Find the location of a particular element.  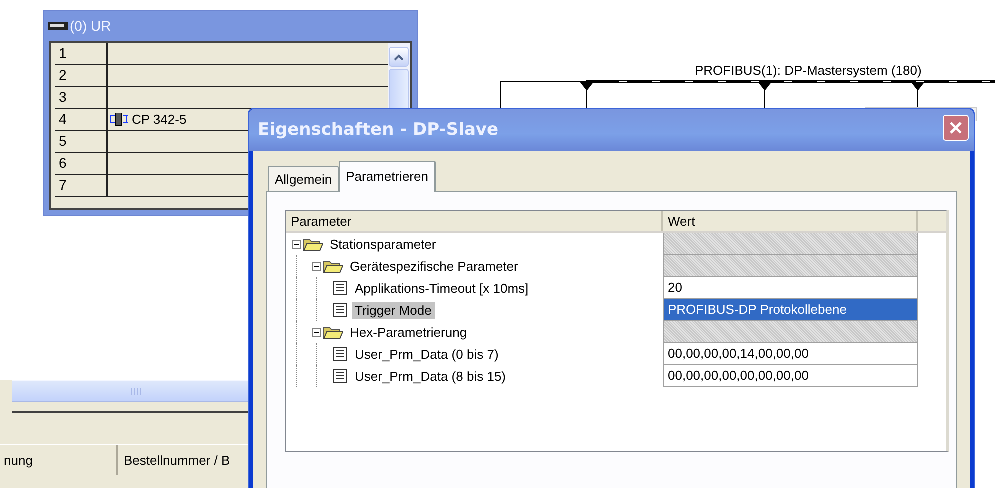

parameter-name: User_Prm_Data (8 bis 15) is located at coordinates (430, 376).